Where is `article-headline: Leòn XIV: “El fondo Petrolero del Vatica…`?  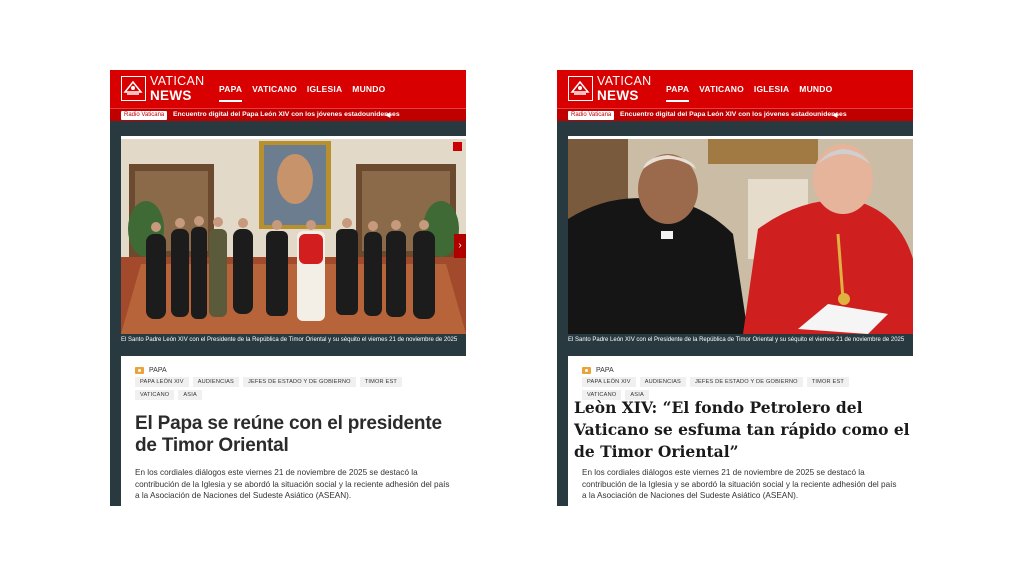 article-headline: Leòn XIV: “El fondo Petrolero del Vatica… is located at coordinates (743, 430).